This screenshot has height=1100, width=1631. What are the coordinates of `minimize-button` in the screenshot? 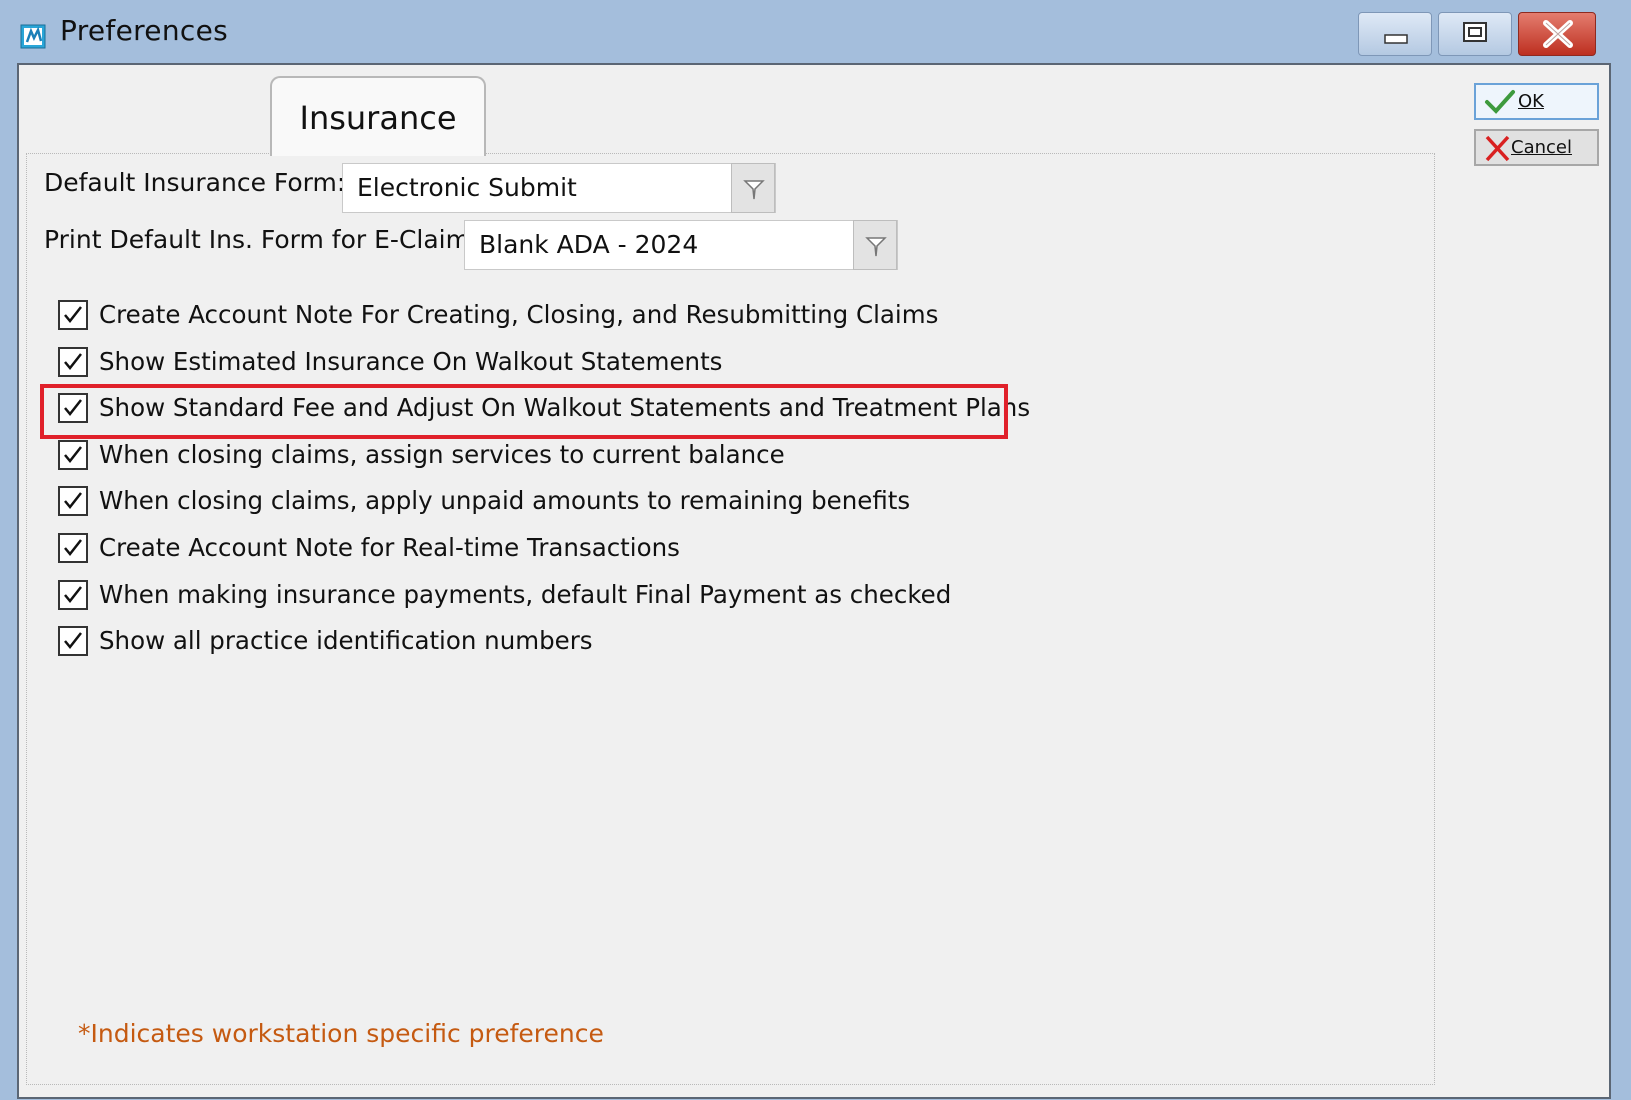 It's located at (1395, 34).